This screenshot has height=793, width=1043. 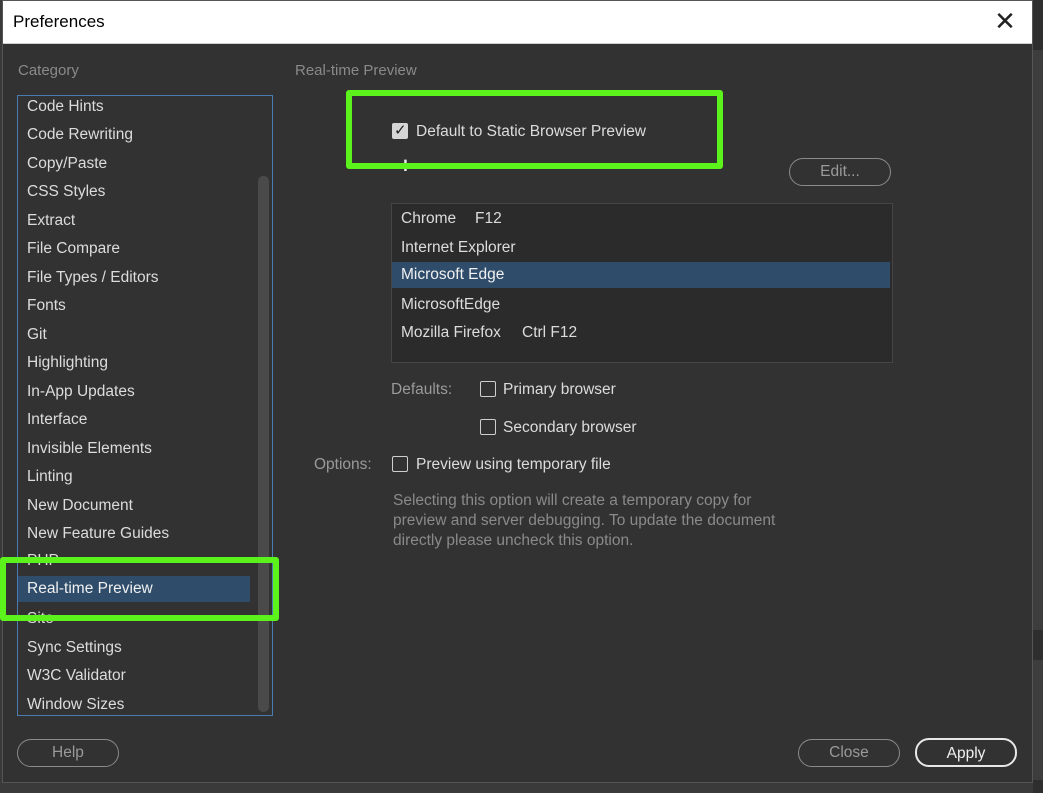 What do you see at coordinates (134, 335) in the screenshot?
I see `category-item: Git` at bounding box center [134, 335].